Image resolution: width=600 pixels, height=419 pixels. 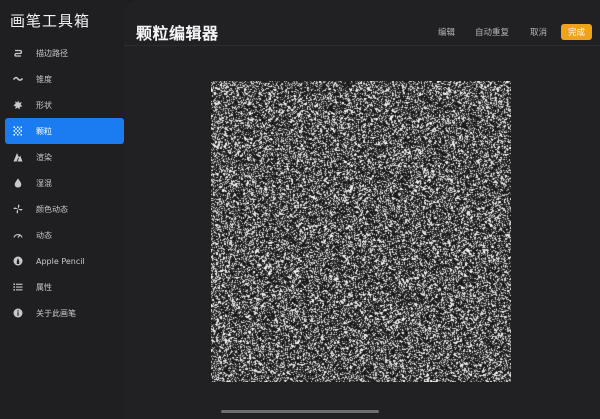 I want to click on properties-icon, so click(x=18, y=287).